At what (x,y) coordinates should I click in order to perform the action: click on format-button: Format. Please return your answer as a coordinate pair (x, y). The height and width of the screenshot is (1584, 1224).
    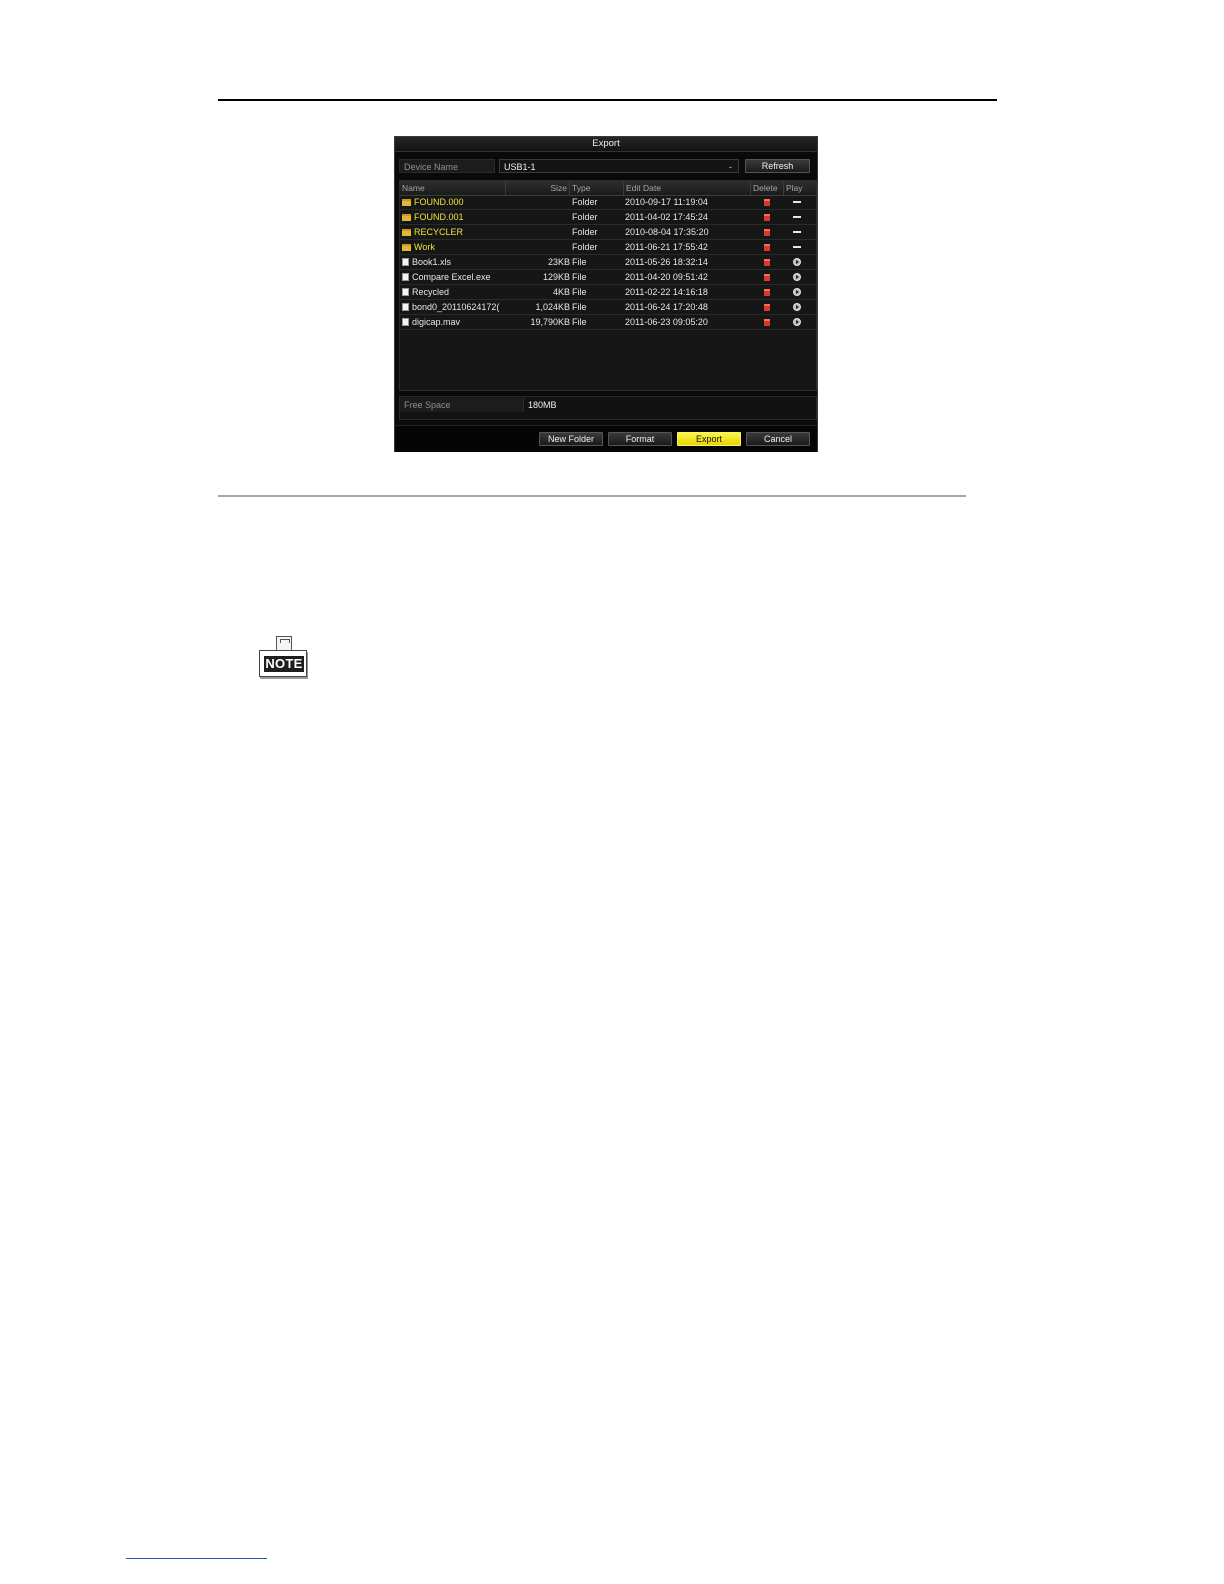
    Looking at the image, I should click on (640, 439).